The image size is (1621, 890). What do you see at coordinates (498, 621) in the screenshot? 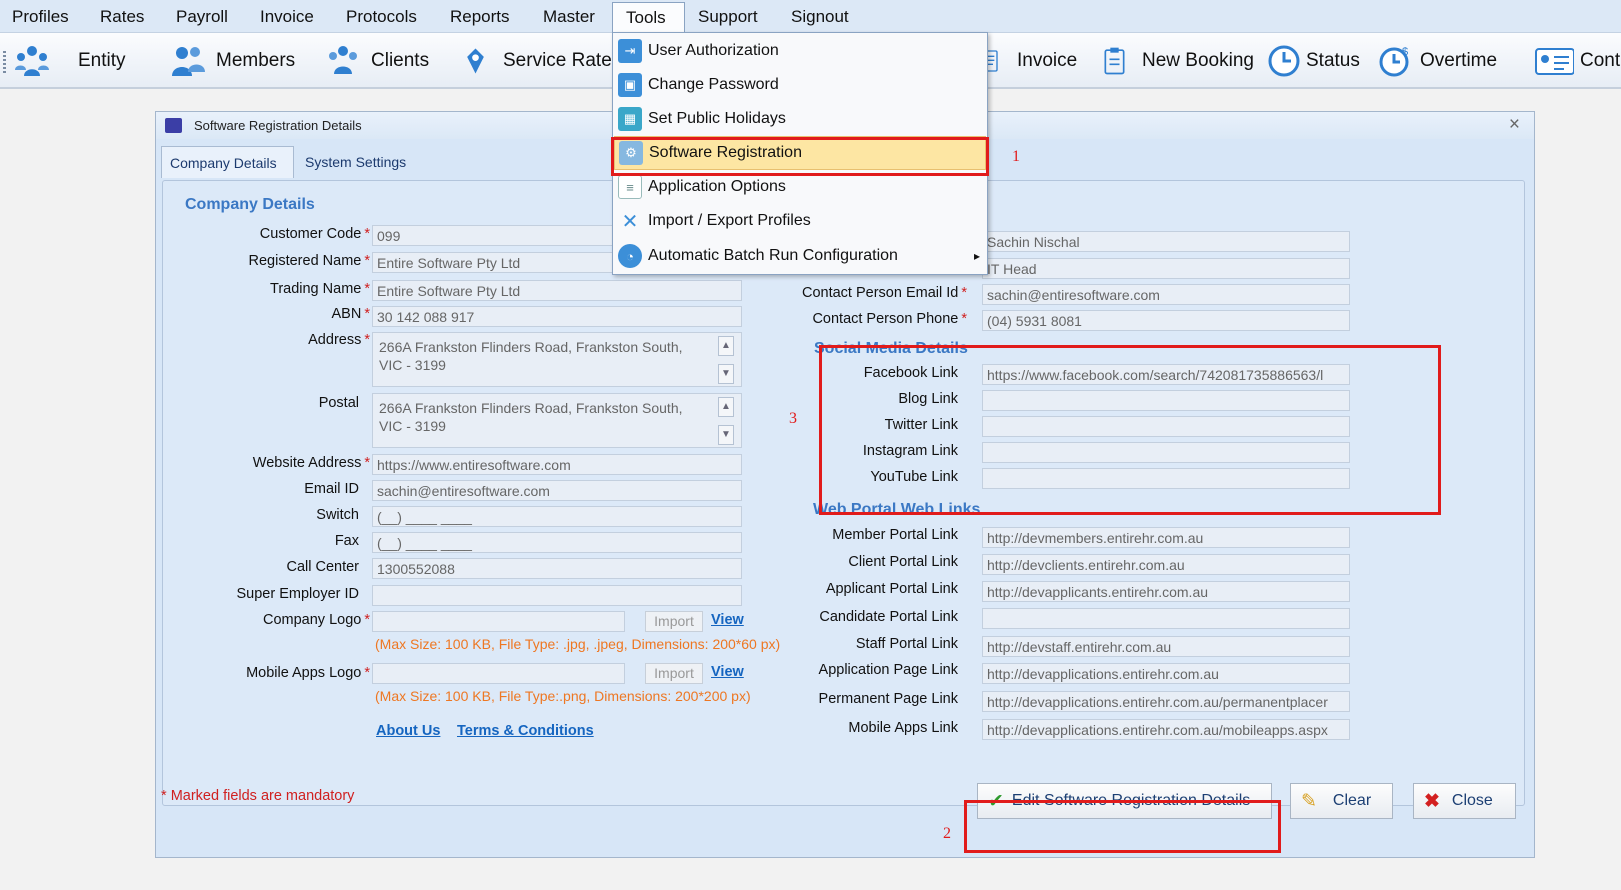
I see `company-logo-field` at bounding box center [498, 621].